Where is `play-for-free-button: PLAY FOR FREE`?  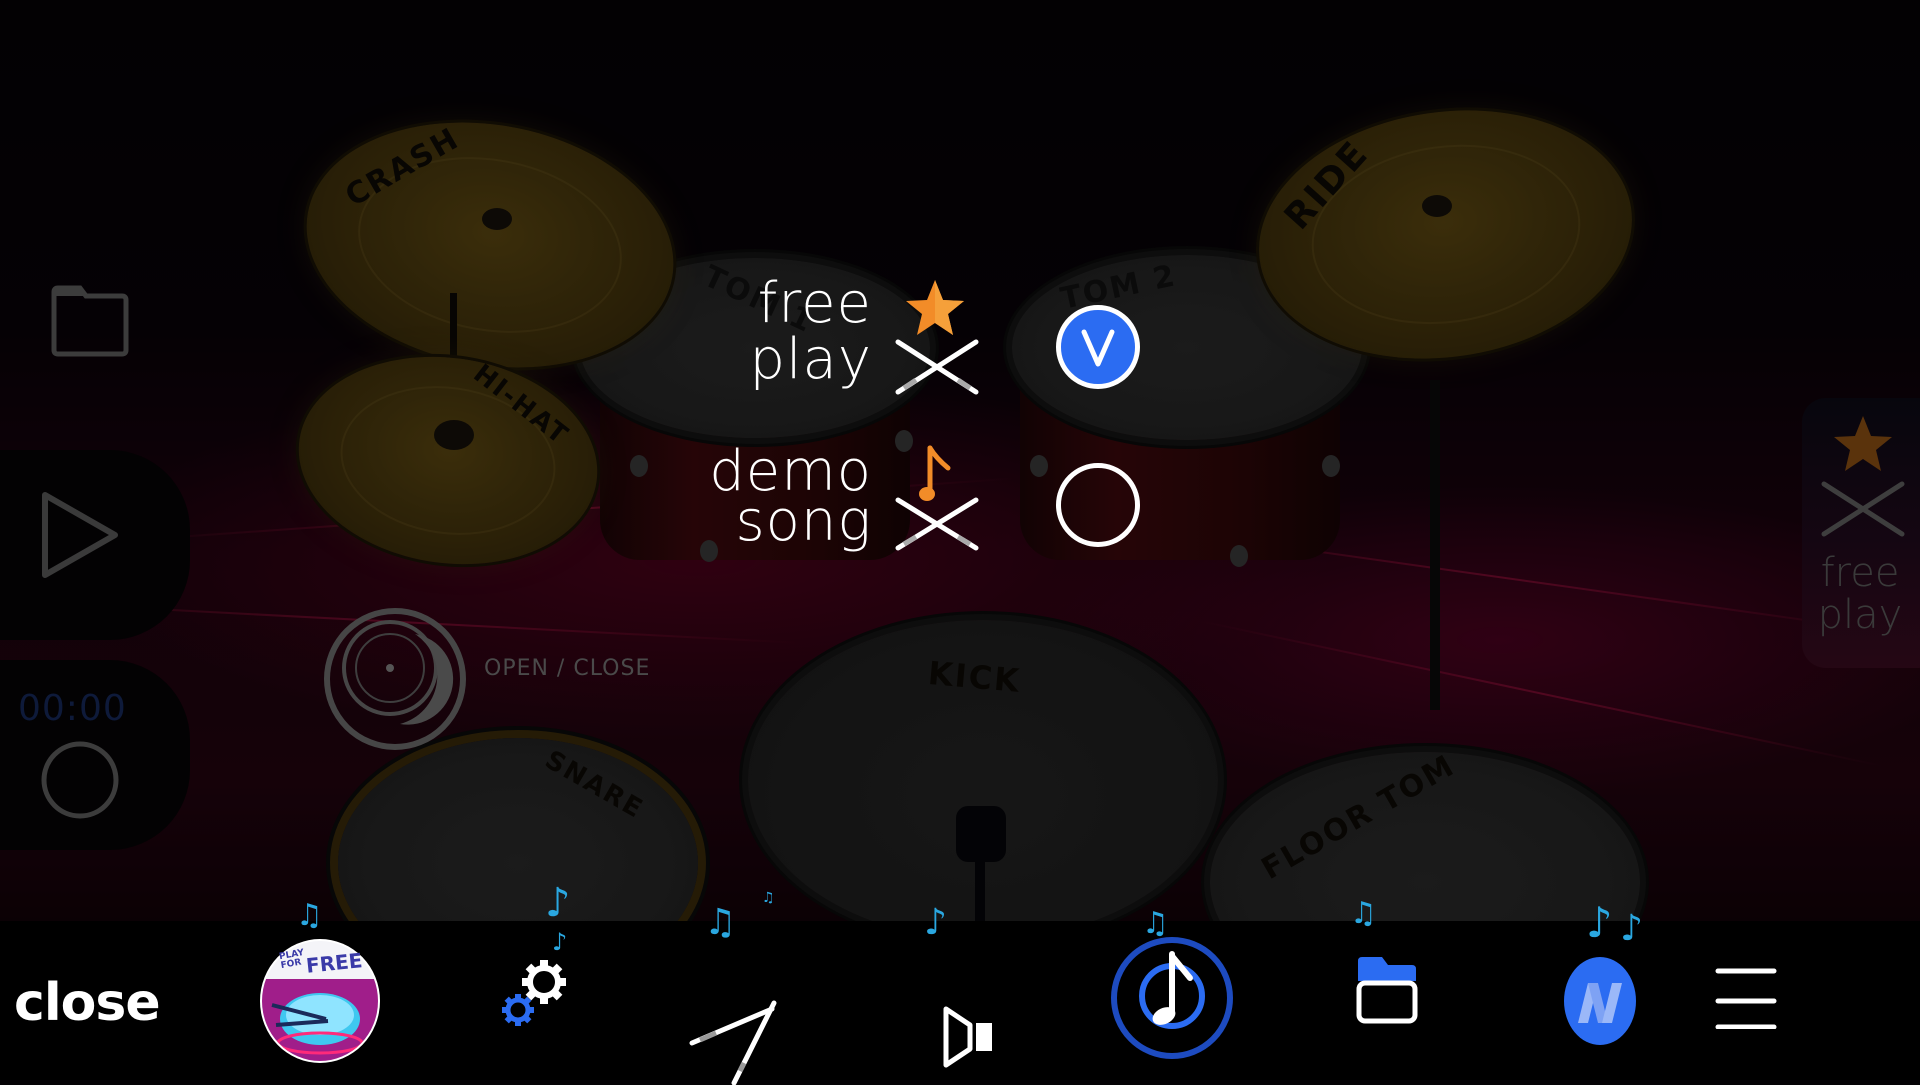
play-for-free-button: PLAY FOR FREE is located at coordinates (320, 1001).